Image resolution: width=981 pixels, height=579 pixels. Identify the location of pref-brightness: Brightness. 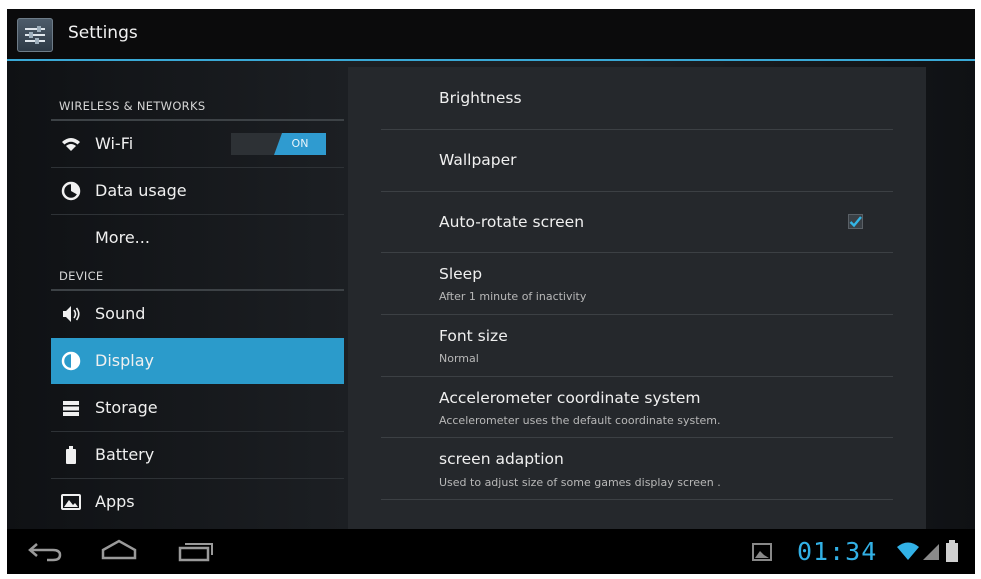
(636, 98).